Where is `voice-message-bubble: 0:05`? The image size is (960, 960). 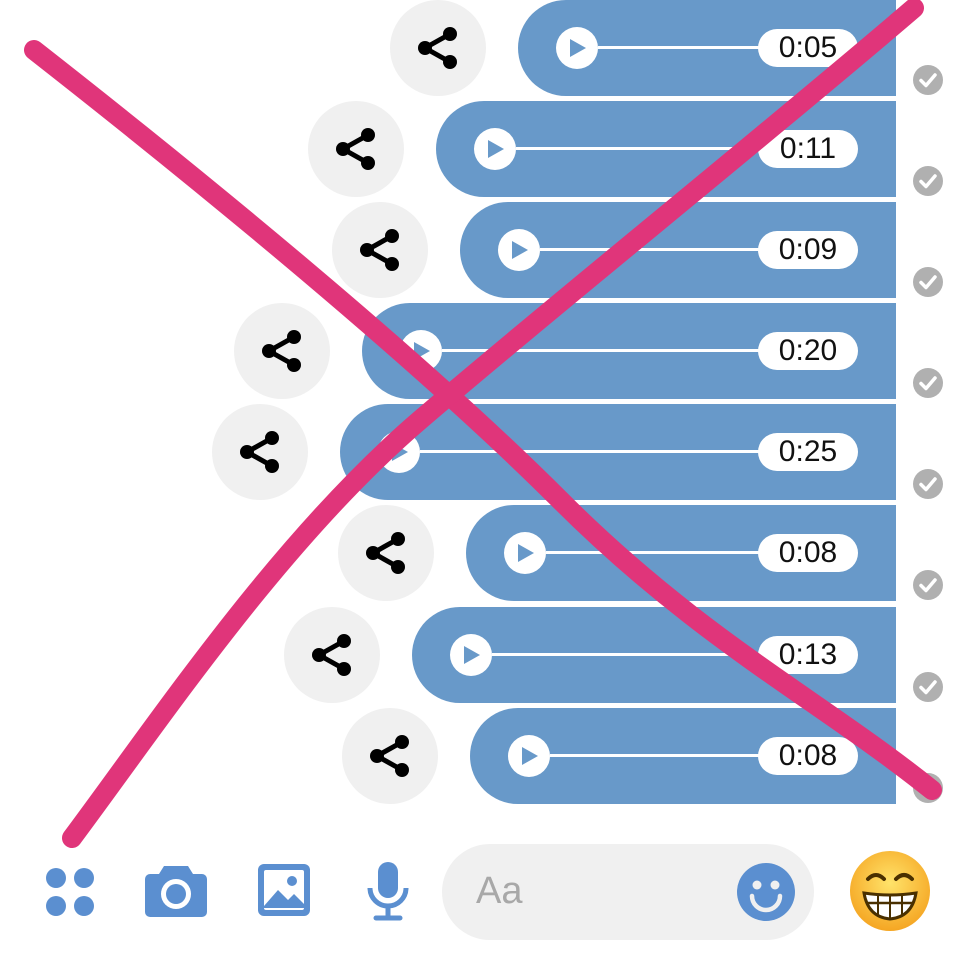
voice-message-bubble: 0:05 is located at coordinates (707, 48).